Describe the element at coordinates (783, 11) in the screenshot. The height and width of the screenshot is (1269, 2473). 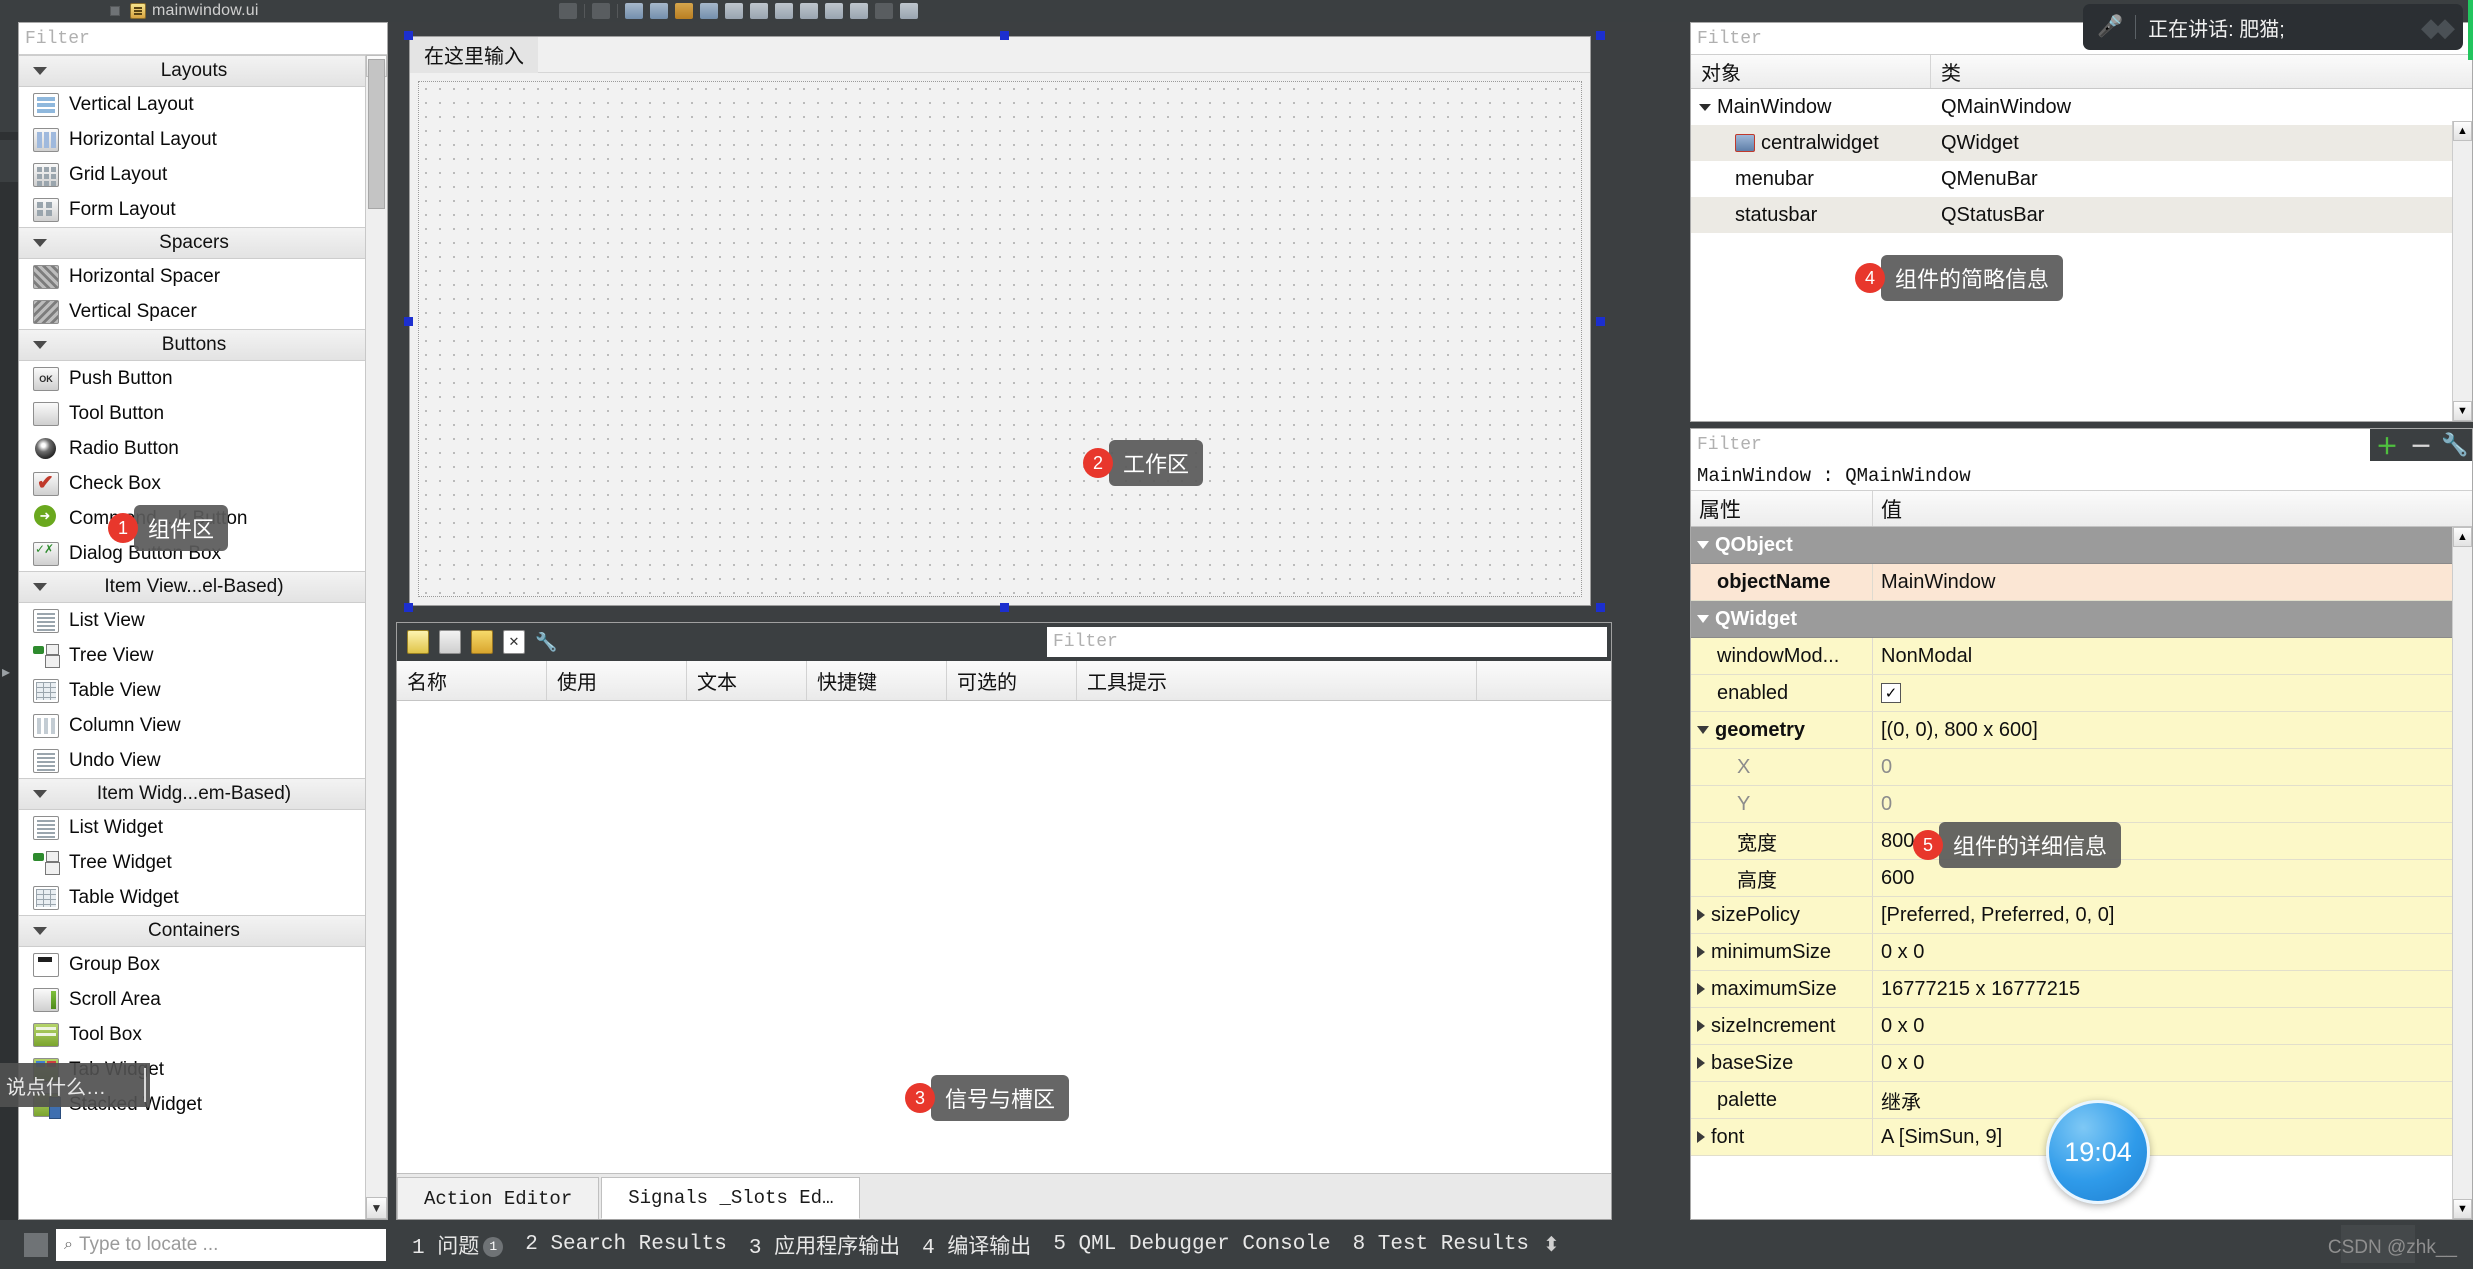
I see `layout-splitter-h-icon` at that location.